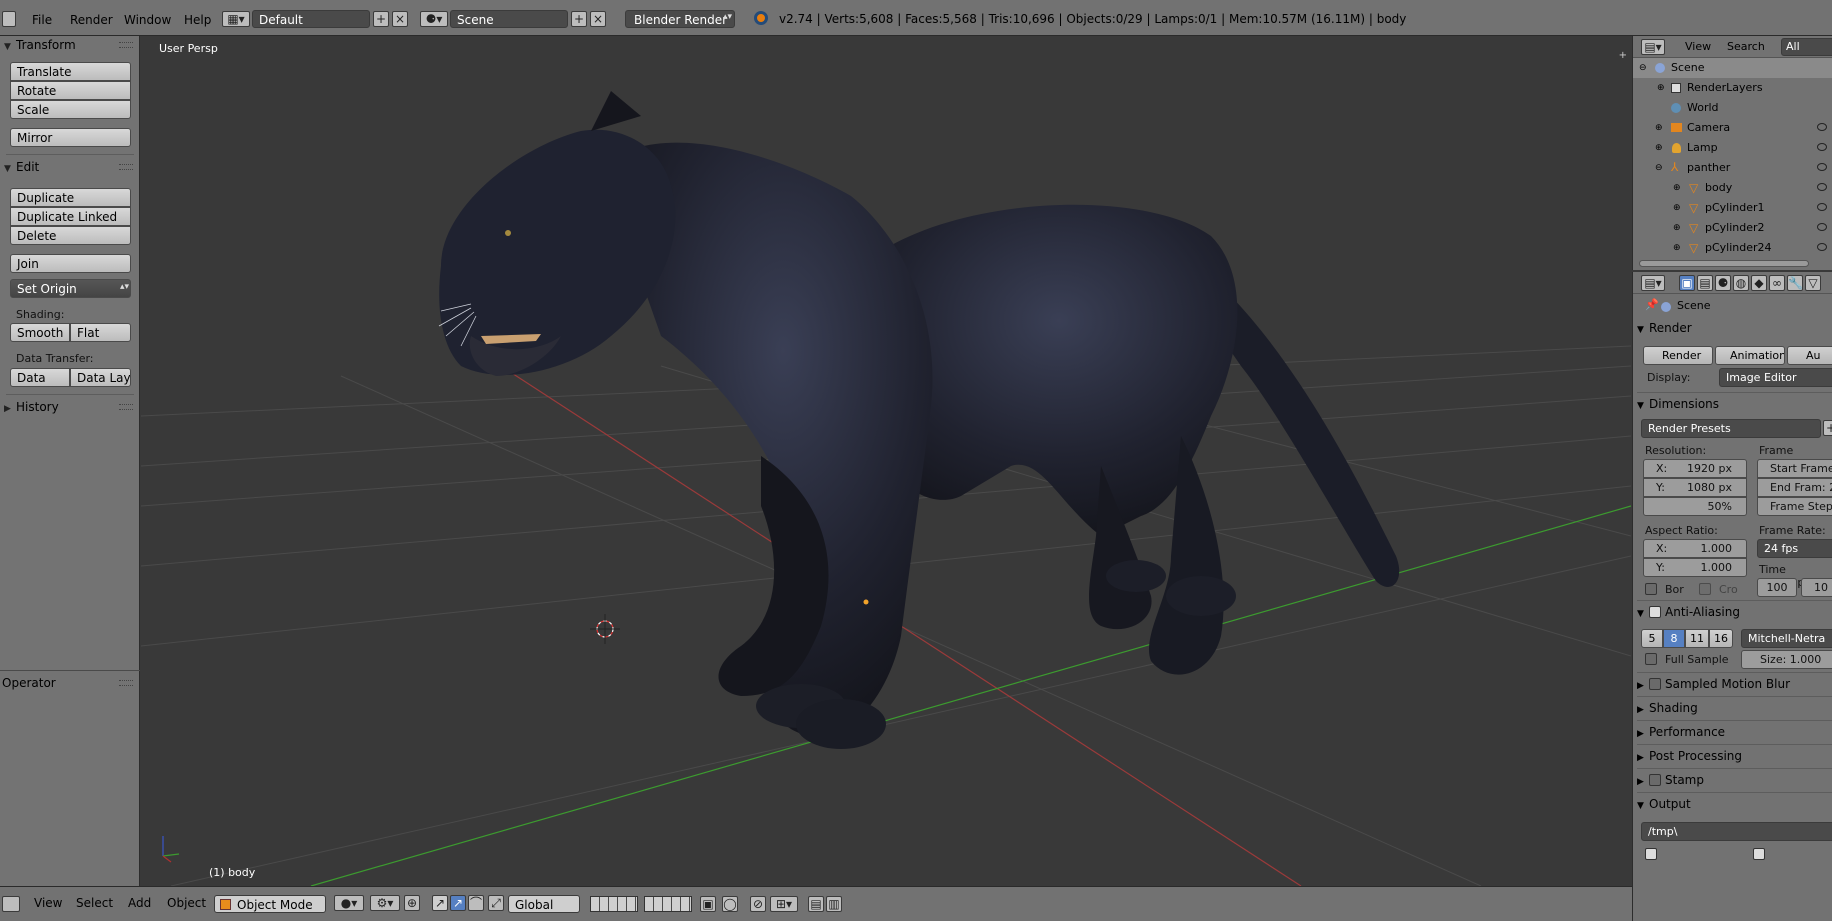 This screenshot has width=1832, height=921. Describe the element at coordinates (1732, 168) in the screenshot. I see `outliner-row-panther: ⊖ ⅄ panther` at that location.